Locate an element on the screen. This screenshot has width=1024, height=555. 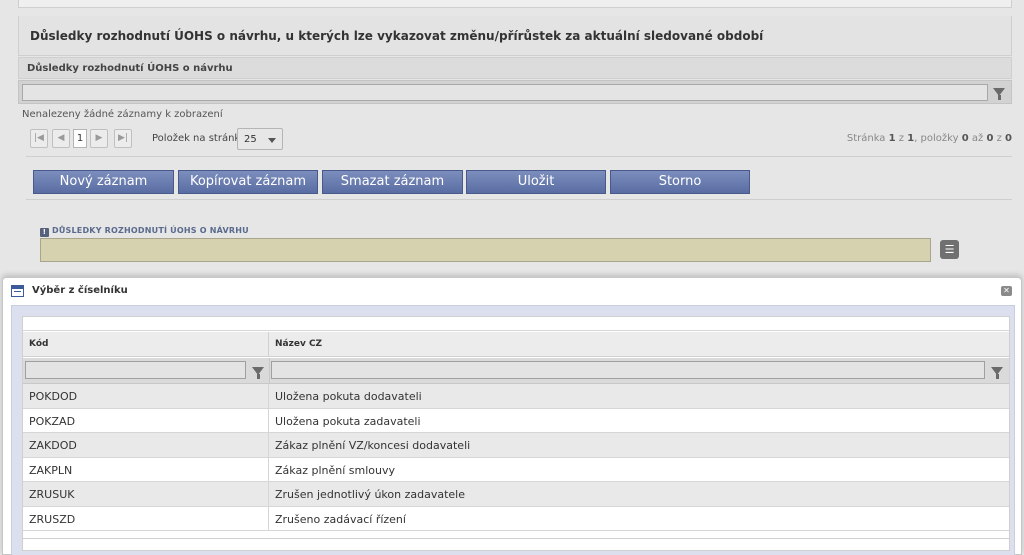
cell-name: Zákaz plnění VZ/koncesi dodavateli is located at coordinates (373, 445).